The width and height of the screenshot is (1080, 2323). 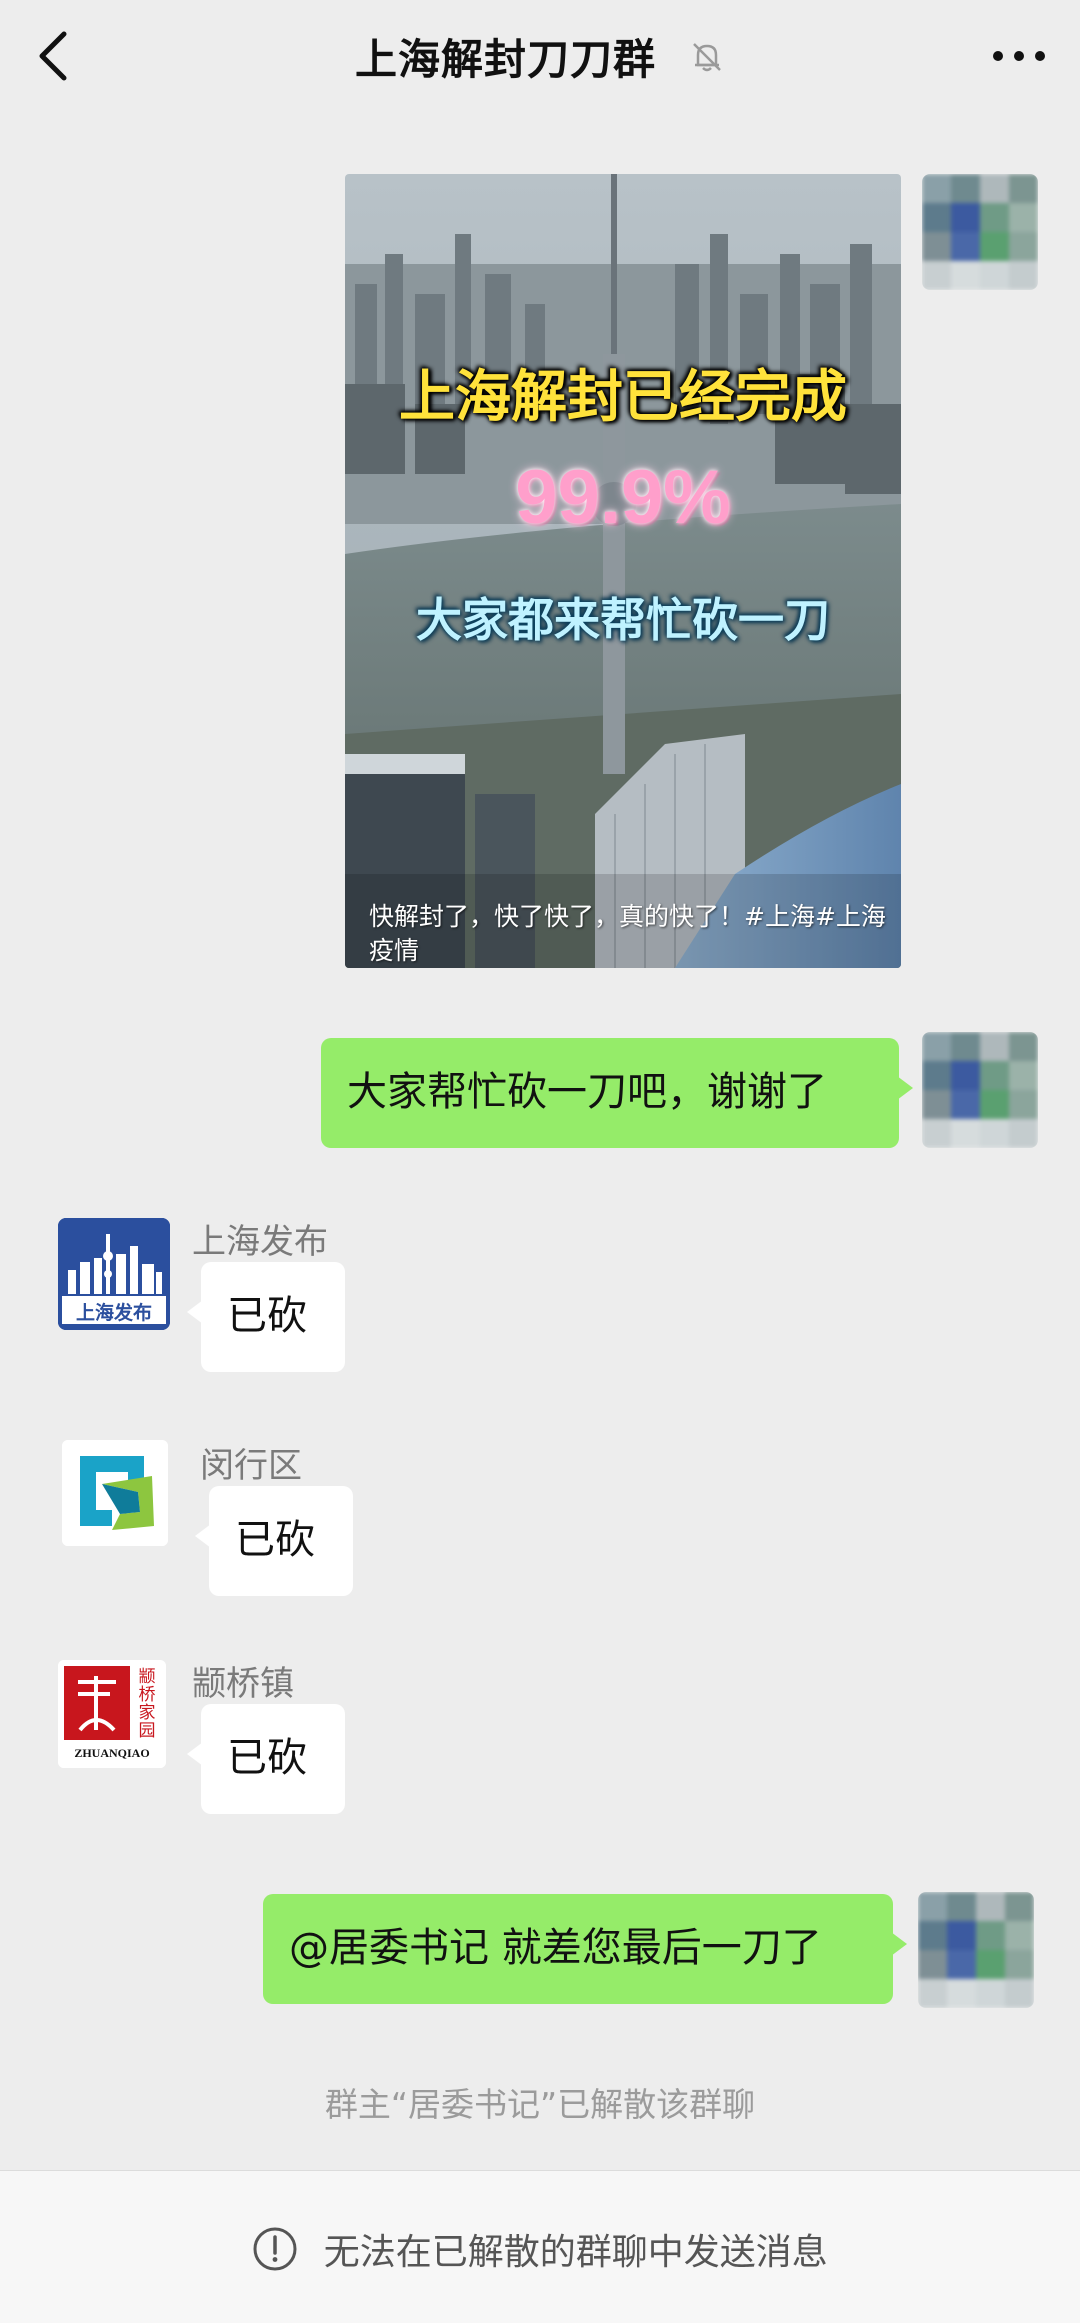 I want to click on footer-message: 无法在已解散的群聊中发送消息, so click(x=575, y=2252).